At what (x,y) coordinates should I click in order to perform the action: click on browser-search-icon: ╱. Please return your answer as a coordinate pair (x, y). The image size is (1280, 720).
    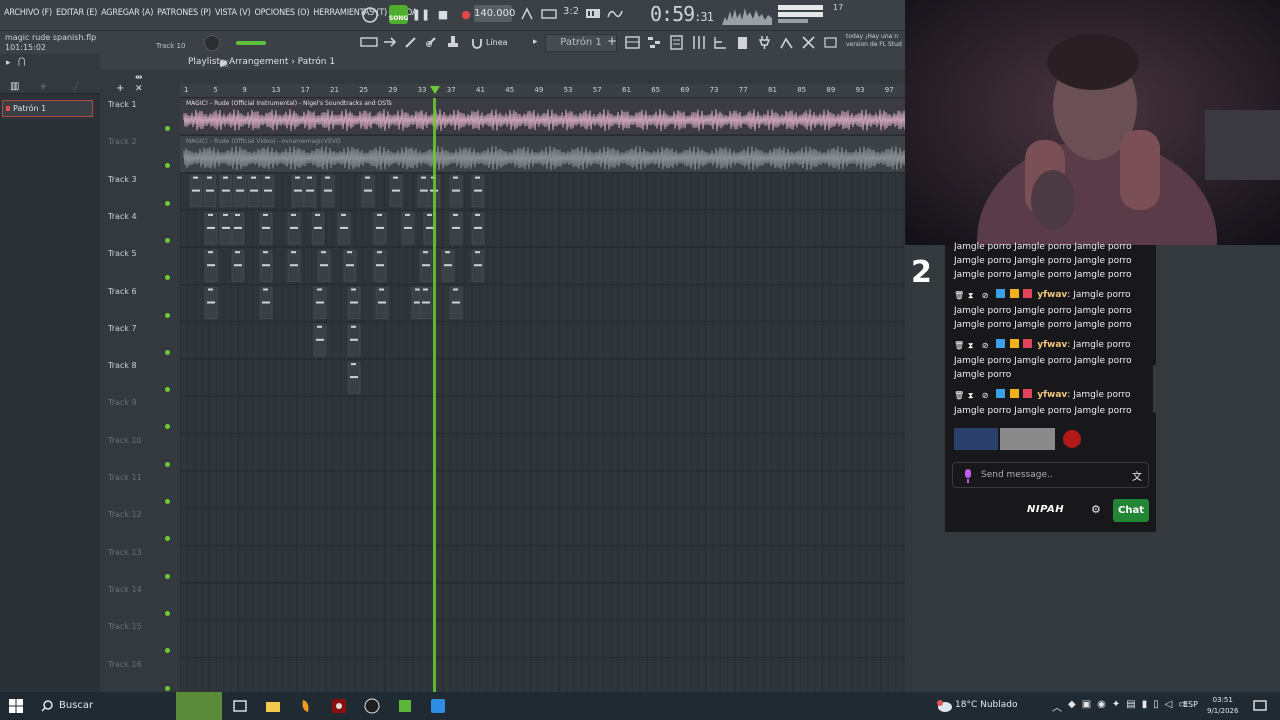
    Looking at the image, I should click on (76, 86).